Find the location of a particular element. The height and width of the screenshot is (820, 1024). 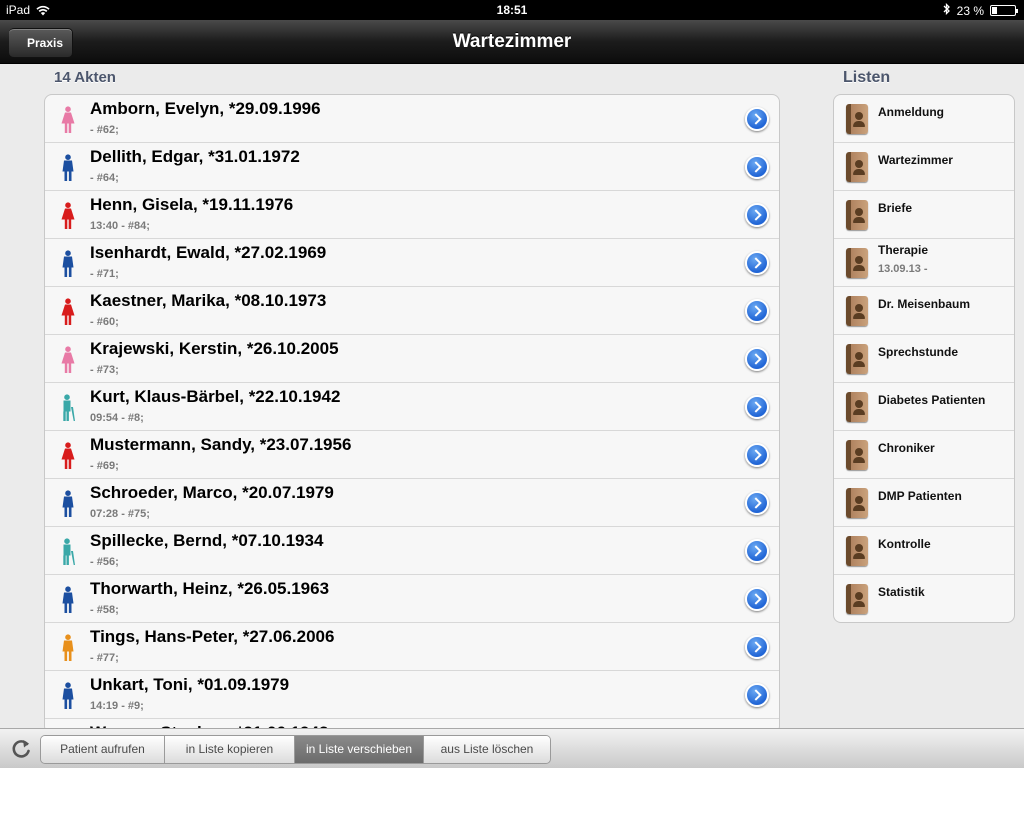

list-item-label: Statistik is located at coordinates (901, 592).